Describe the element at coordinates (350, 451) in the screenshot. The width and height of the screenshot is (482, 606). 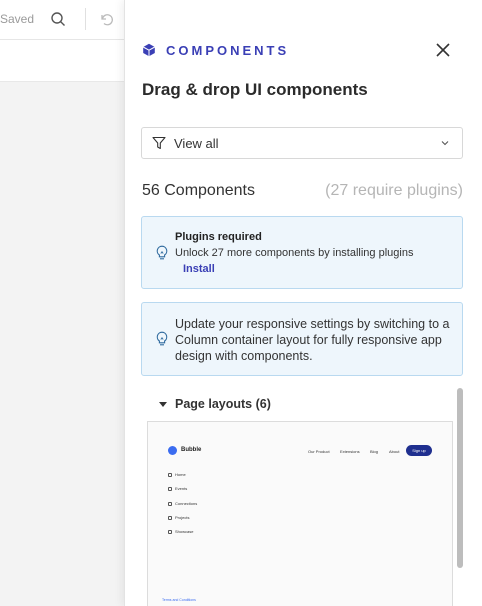
I see `preview-nav-item: Extensions` at that location.